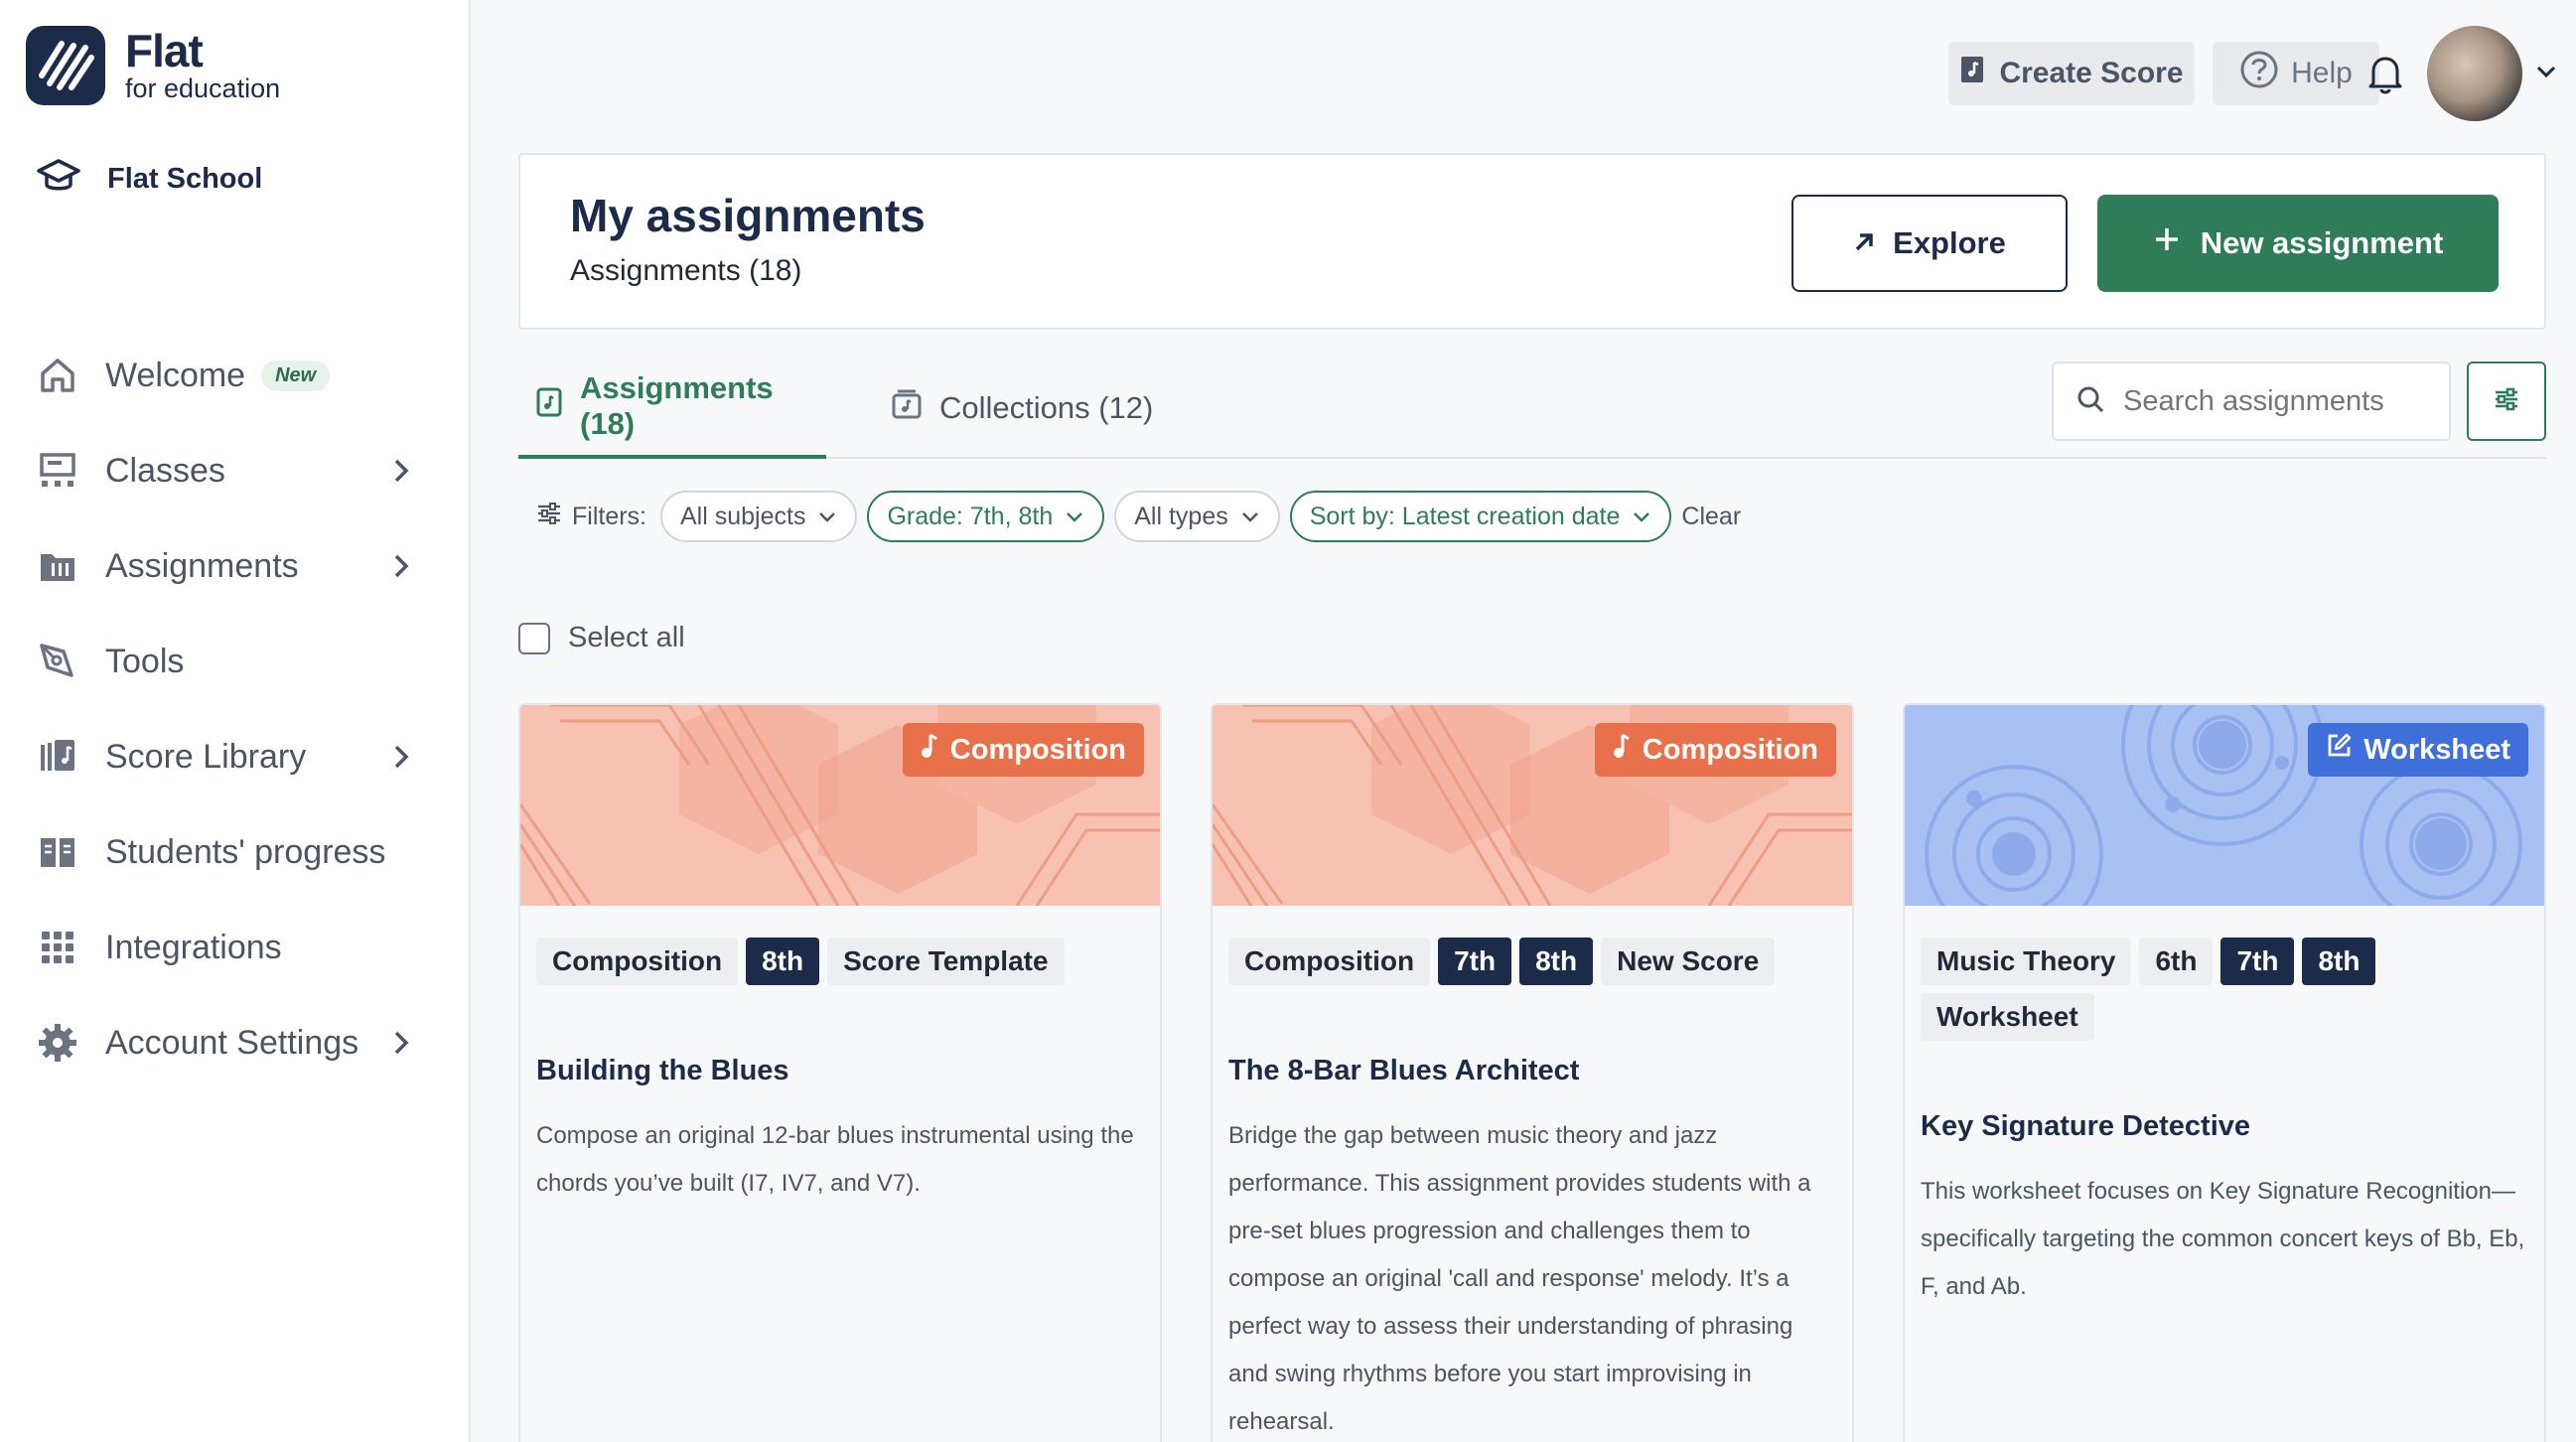 This screenshot has height=1442, width=2576. I want to click on tools-icon, so click(58, 661).